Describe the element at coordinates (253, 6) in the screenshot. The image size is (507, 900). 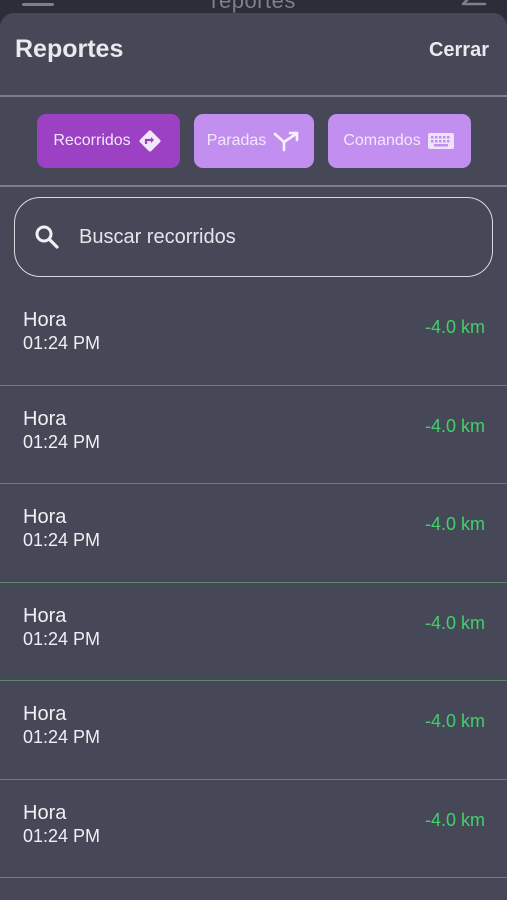
I see `background-title: reportes` at that location.